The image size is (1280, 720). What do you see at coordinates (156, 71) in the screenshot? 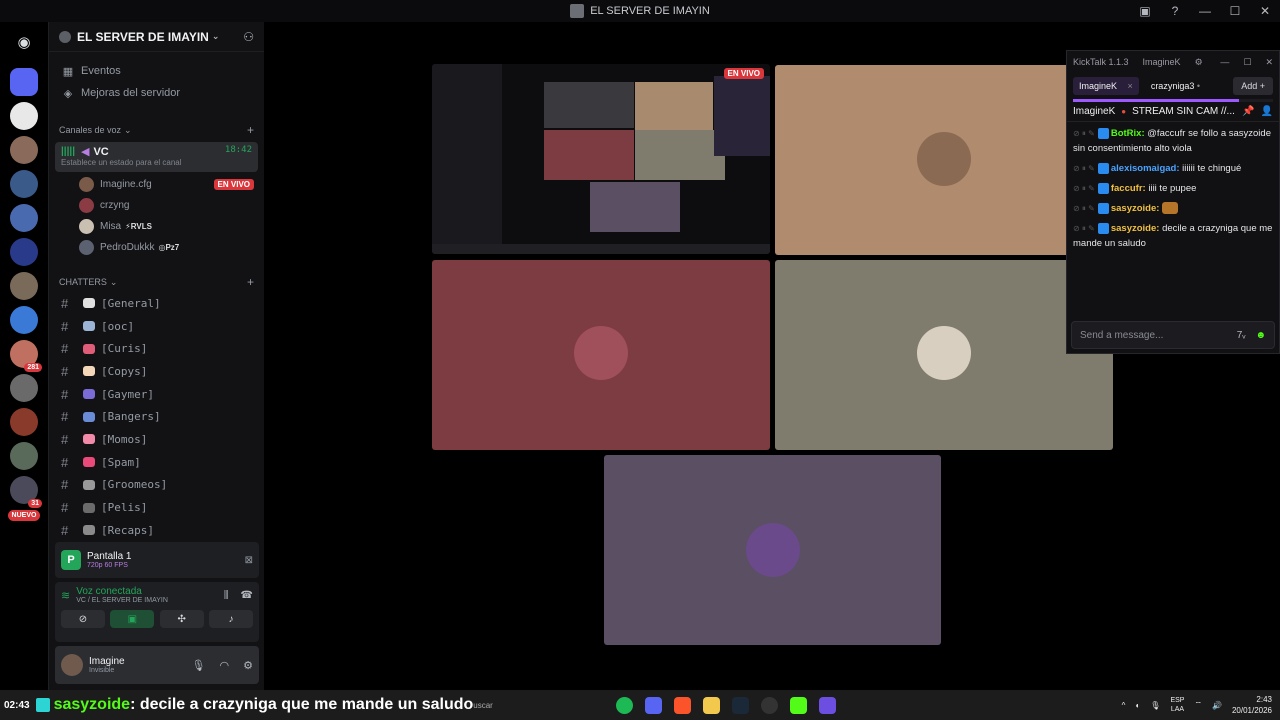
I see `sidebar-item-eventos: ▦ Eventos` at bounding box center [156, 71].